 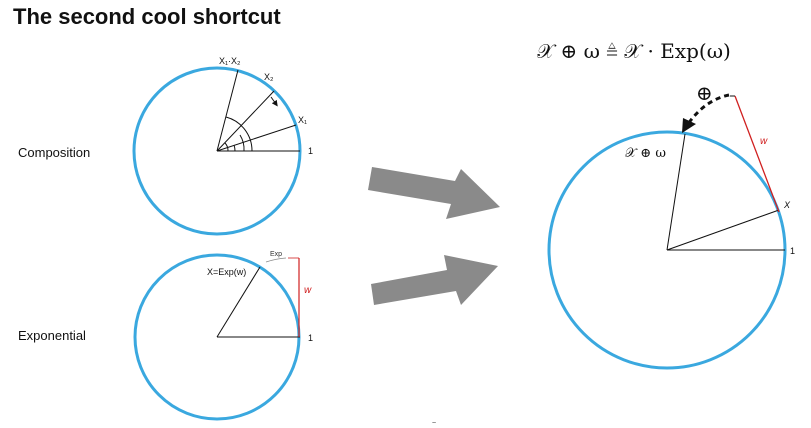 What do you see at coordinates (302, 120) in the screenshot?
I see `label-x1: X₁` at bounding box center [302, 120].